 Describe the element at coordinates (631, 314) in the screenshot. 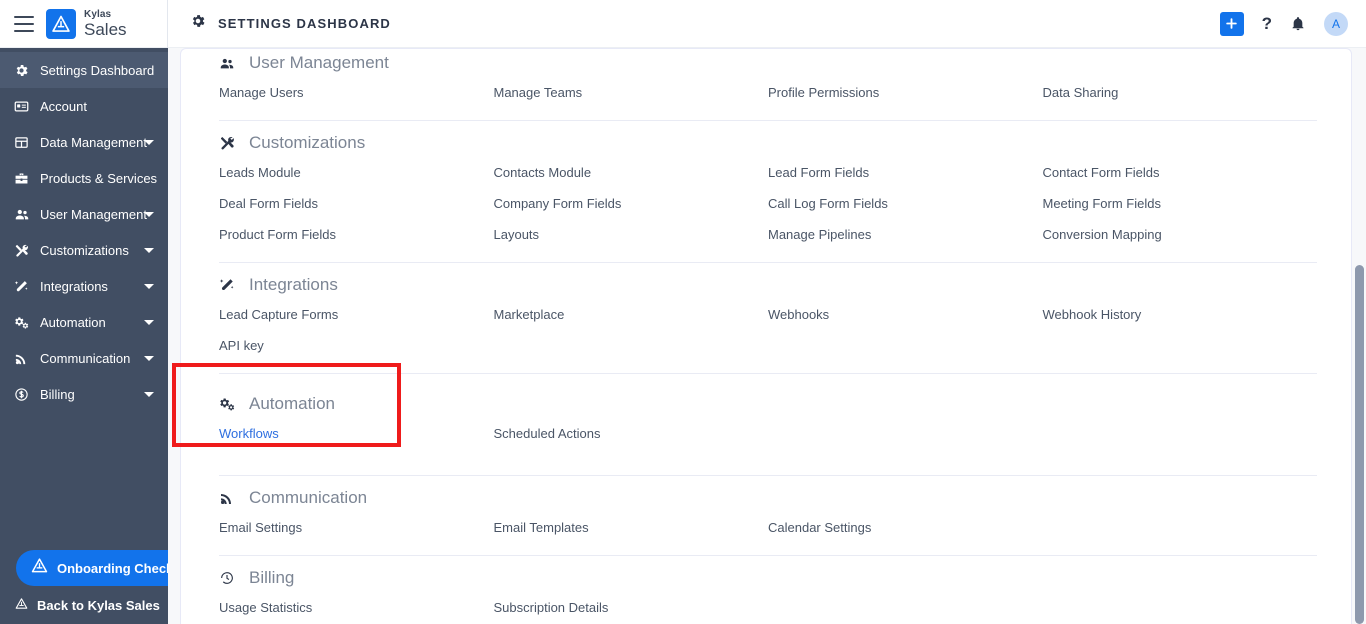

I see `link-marketplace: Marketplace` at that location.